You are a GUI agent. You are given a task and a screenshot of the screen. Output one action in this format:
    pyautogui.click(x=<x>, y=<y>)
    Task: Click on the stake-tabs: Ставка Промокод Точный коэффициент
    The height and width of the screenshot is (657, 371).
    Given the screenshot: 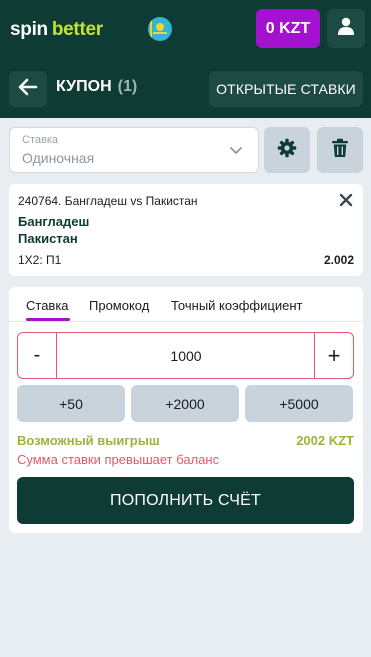 What is the action you would take?
    pyautogui.click(x=186, y=304)
    